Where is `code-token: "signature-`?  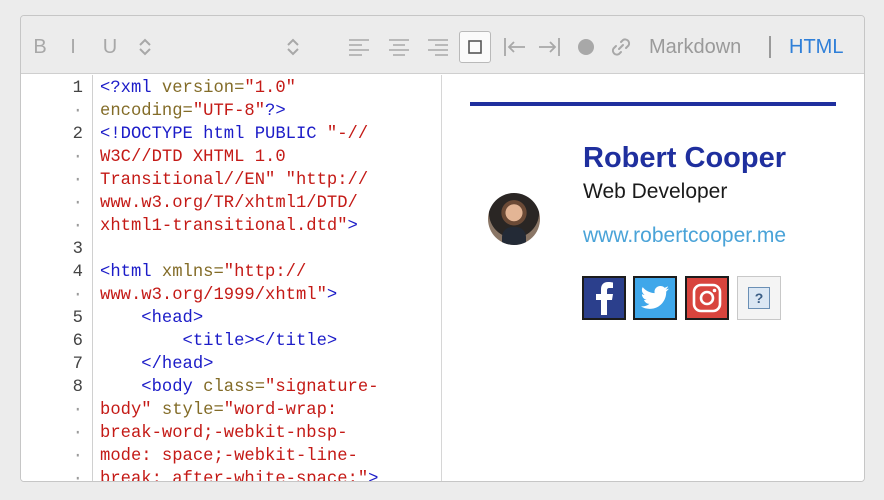
code-token: "signature- is located at coordinates (322, 387).